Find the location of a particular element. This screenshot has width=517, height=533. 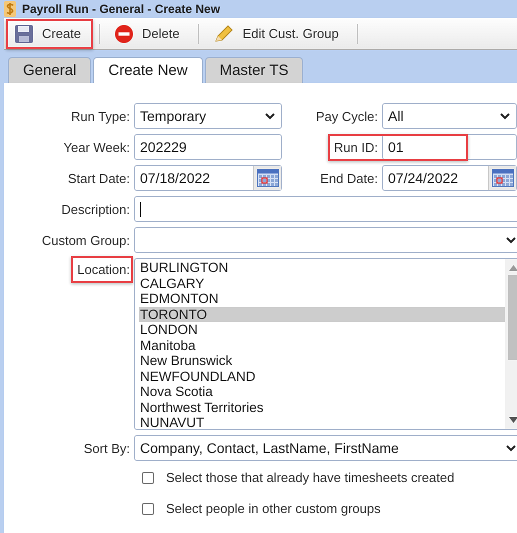

list-item: EDMONTON is located at coordinates (322, 298).